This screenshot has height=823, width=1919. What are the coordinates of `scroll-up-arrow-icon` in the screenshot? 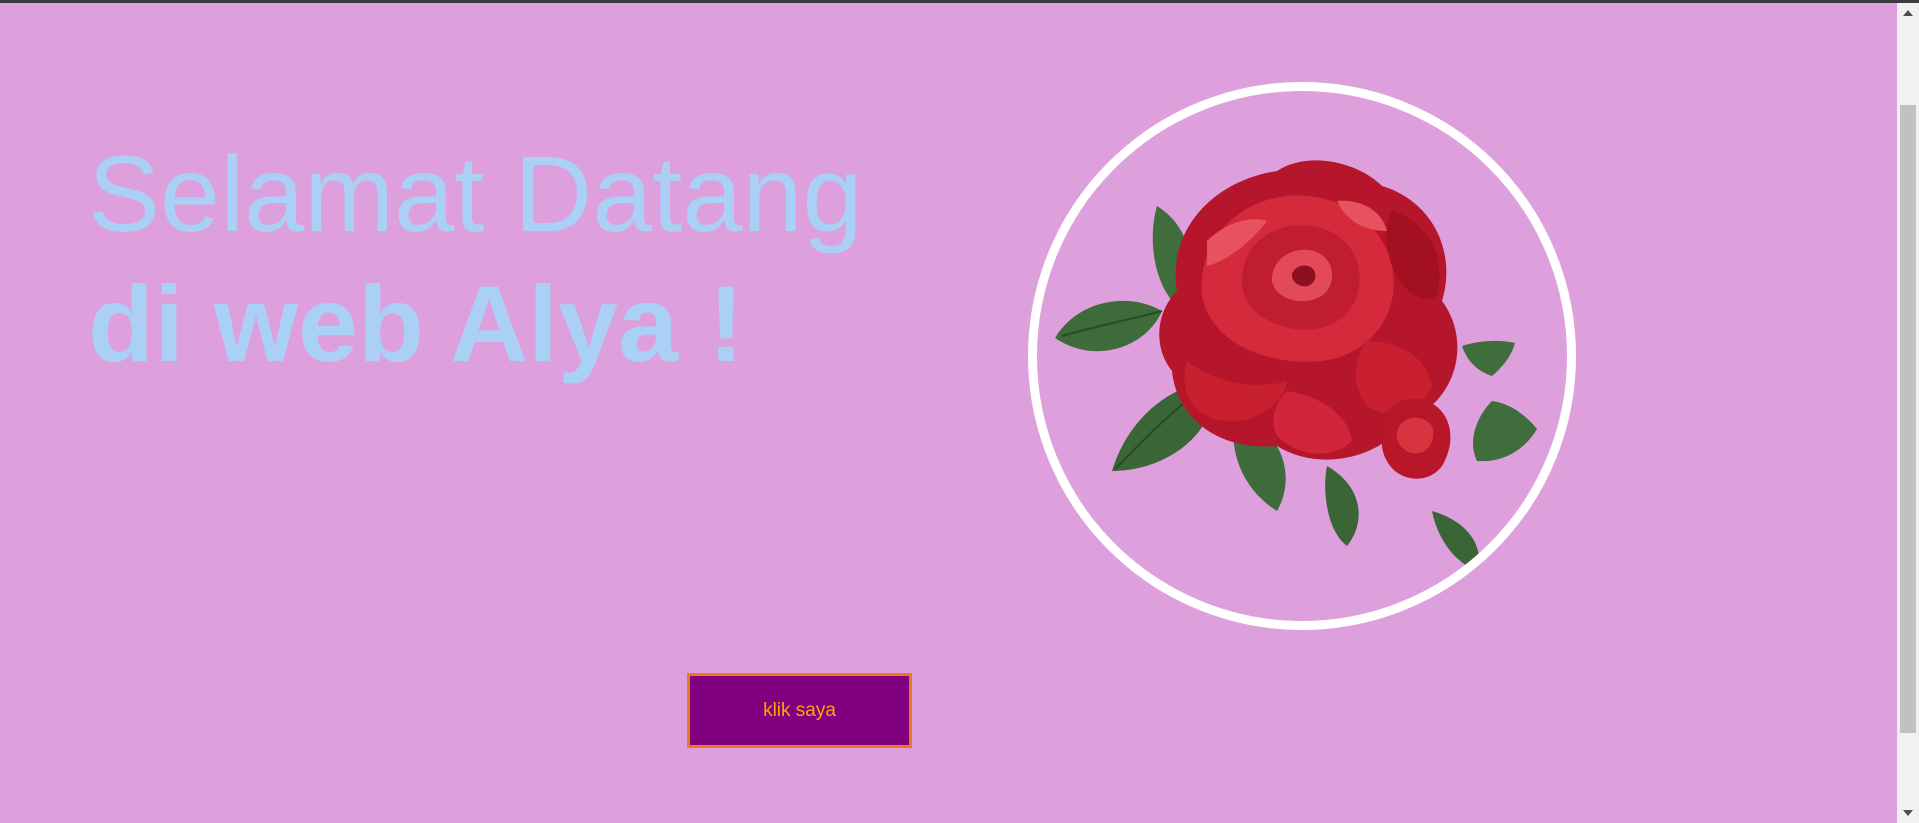 It's located at (1908, 13).